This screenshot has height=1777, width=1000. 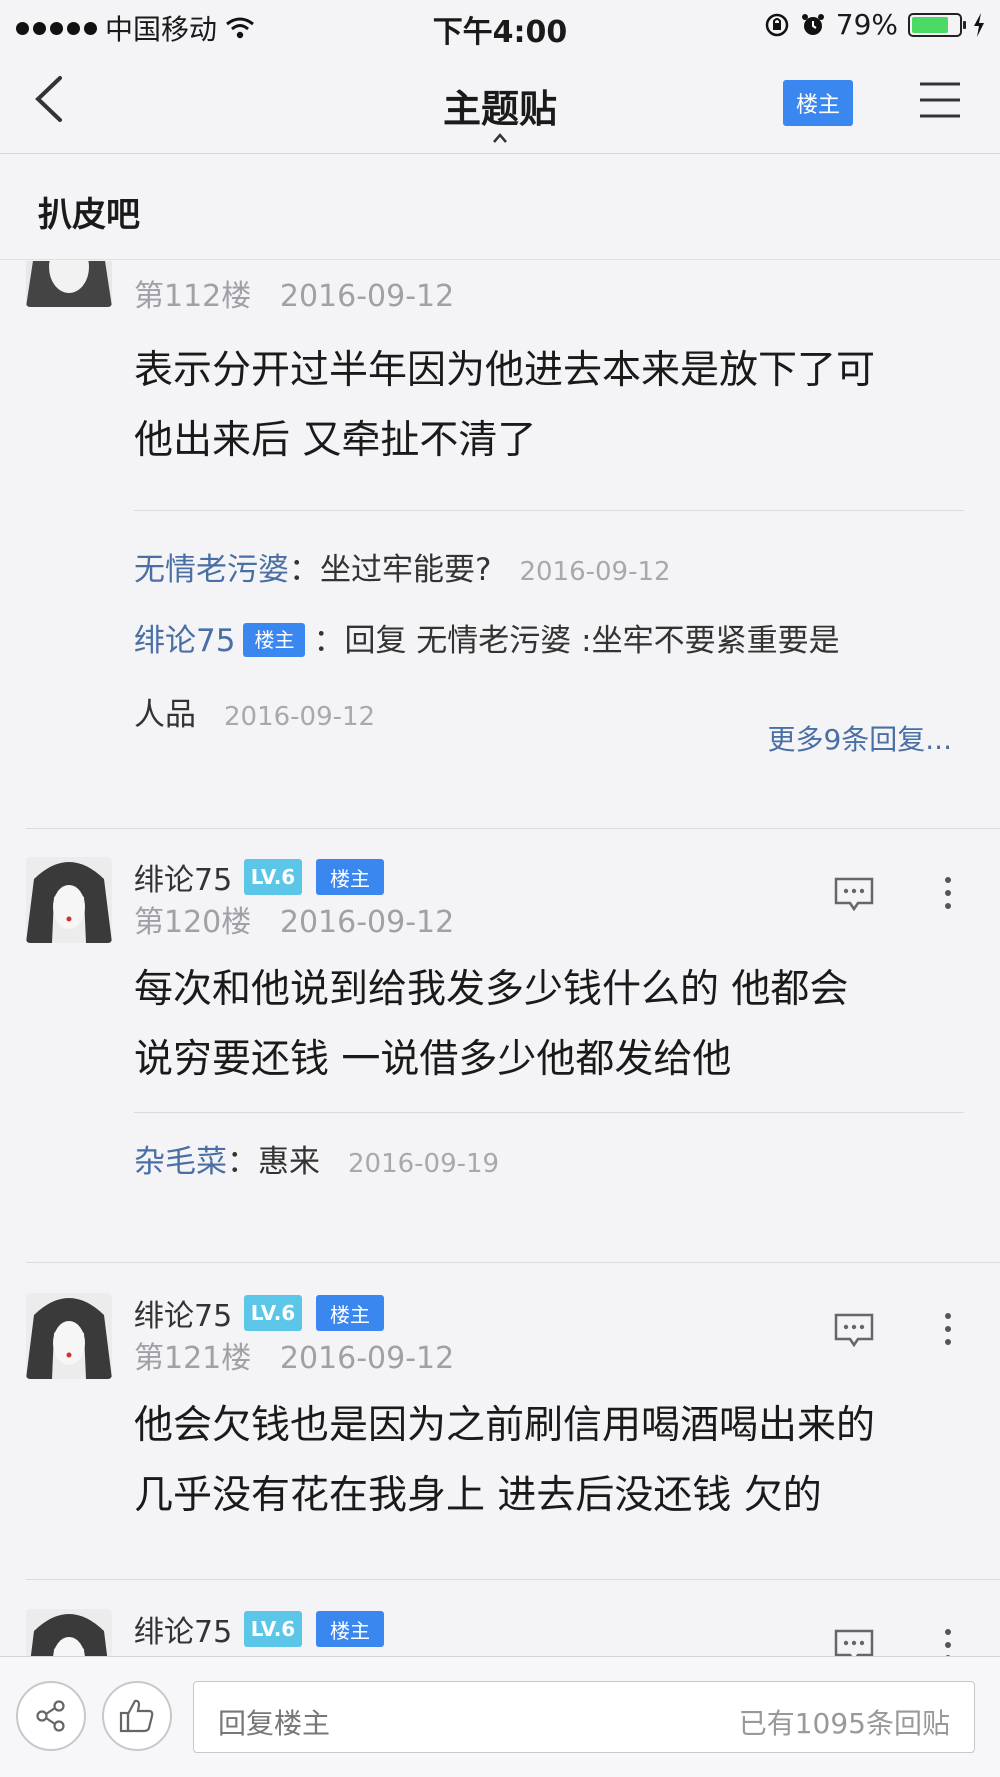 I want to click on share-button, so click(x=51, y=1716).